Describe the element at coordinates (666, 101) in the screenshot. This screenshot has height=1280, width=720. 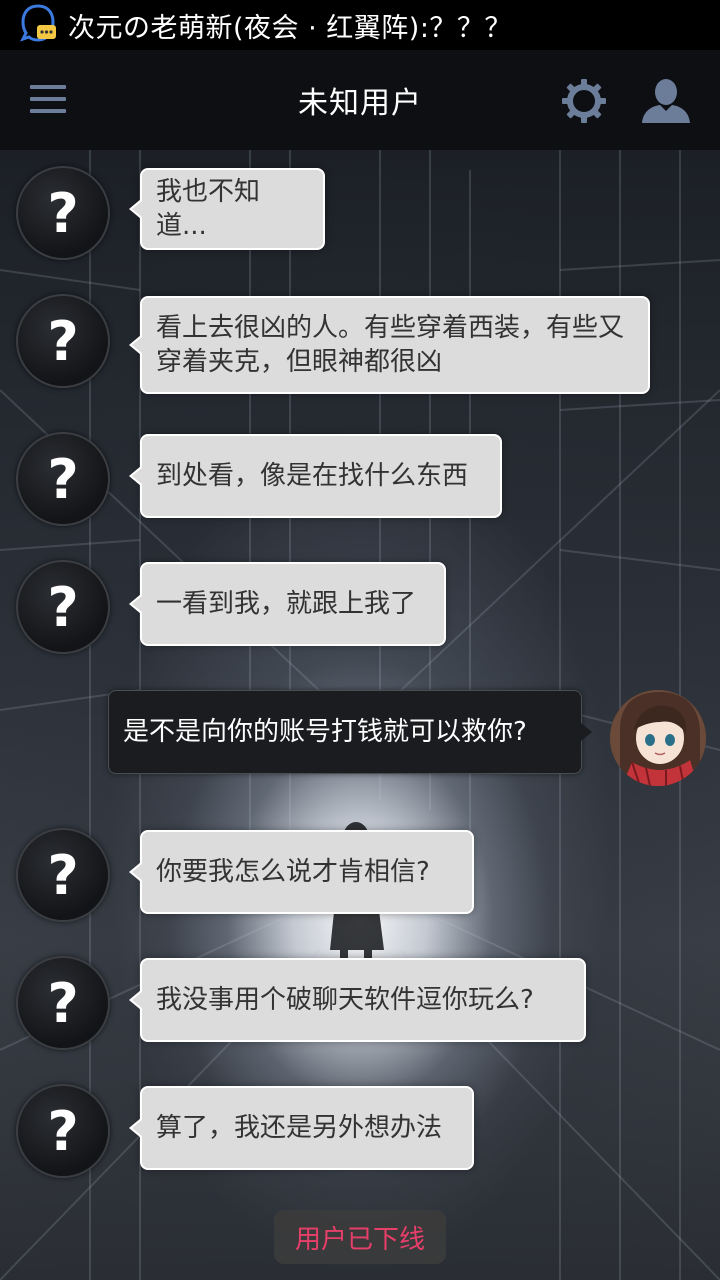
I see `user-icon` at that location.